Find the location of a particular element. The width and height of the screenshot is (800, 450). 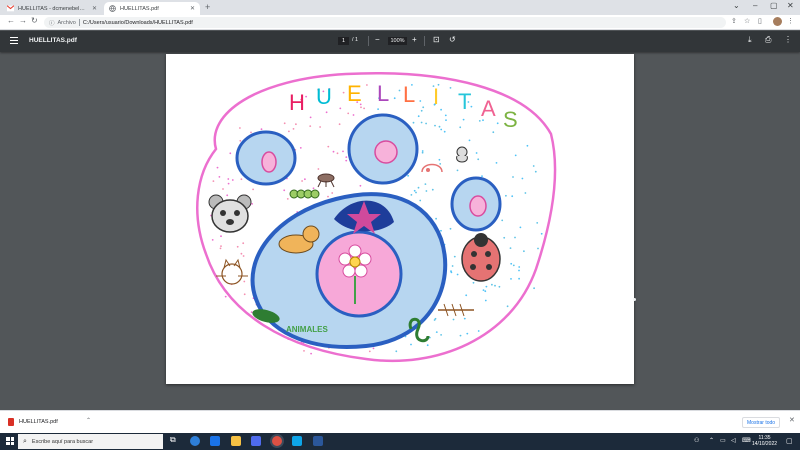

back-icon: ← is located at coordinates (11, 20).